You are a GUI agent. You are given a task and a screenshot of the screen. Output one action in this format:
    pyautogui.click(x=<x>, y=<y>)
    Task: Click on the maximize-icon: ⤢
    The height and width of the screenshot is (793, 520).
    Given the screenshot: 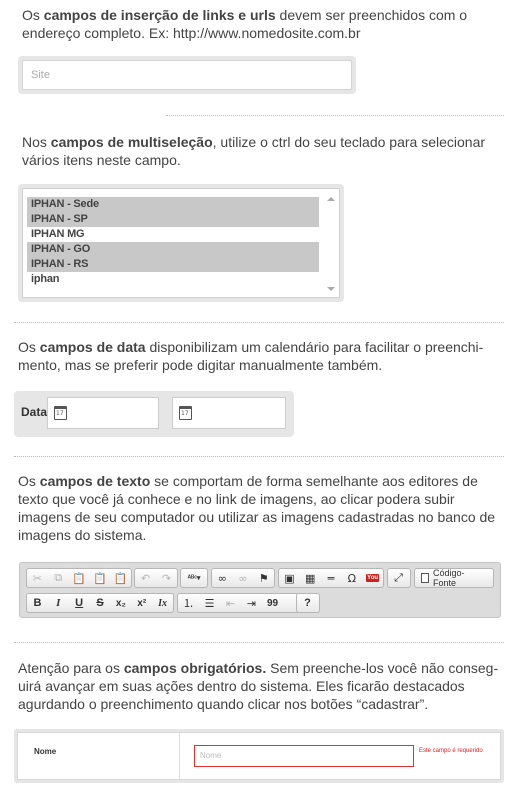 What is the action you would take?
    pyautogui.click(x=398, y=578)
    